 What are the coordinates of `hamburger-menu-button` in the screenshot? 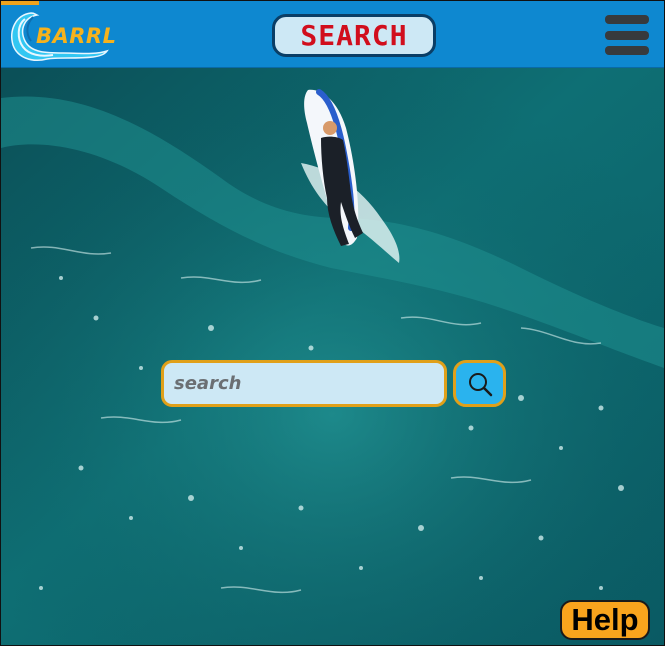 It's located at (627, 35).